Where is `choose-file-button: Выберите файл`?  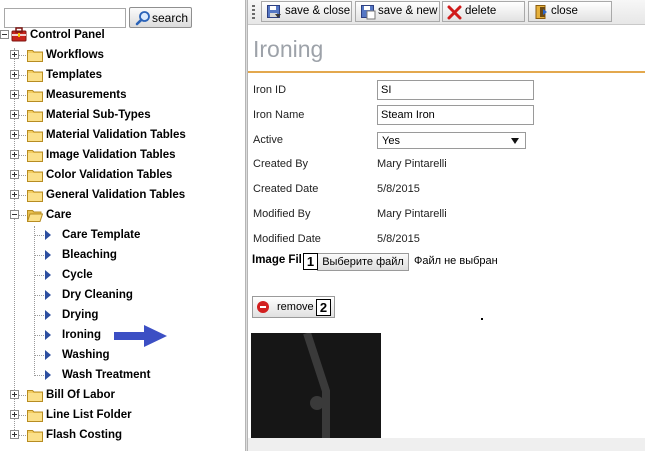
choose-file-button: Выберите файл is located at coordinates (363, 262).